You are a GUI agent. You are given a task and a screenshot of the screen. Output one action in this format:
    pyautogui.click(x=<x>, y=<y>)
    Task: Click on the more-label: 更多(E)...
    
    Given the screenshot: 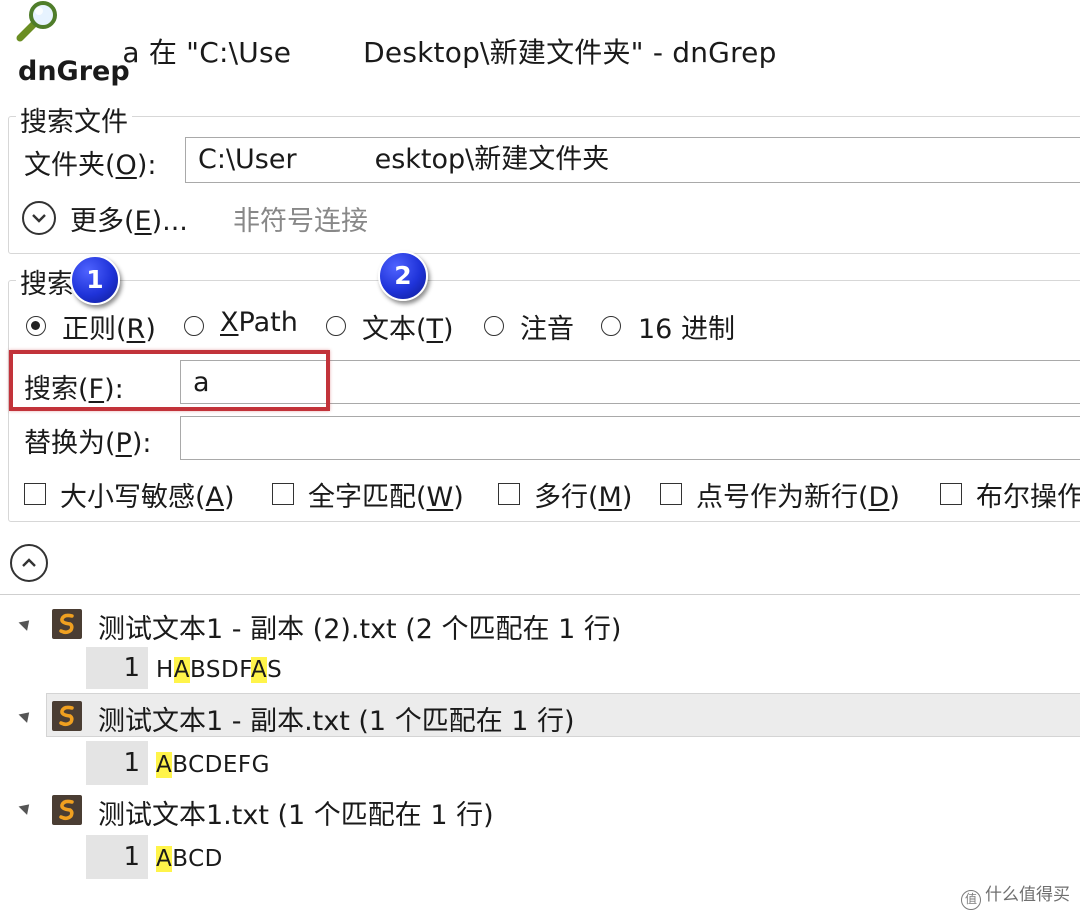 What is the action you would take?
    pyautogui.click(x=129, y=218)
    